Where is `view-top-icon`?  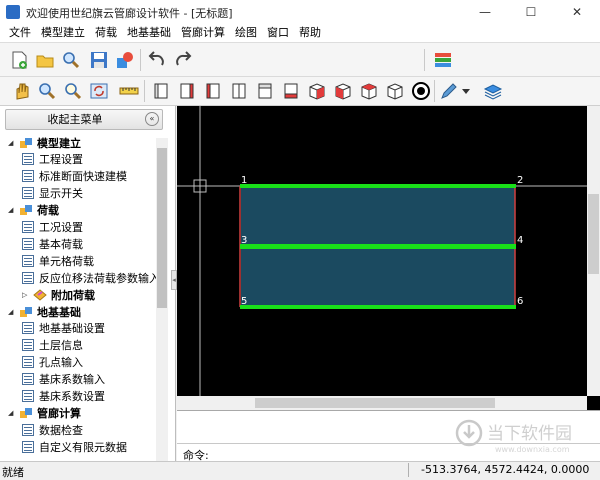 view-top-icon is located at coordinates (265, 91).